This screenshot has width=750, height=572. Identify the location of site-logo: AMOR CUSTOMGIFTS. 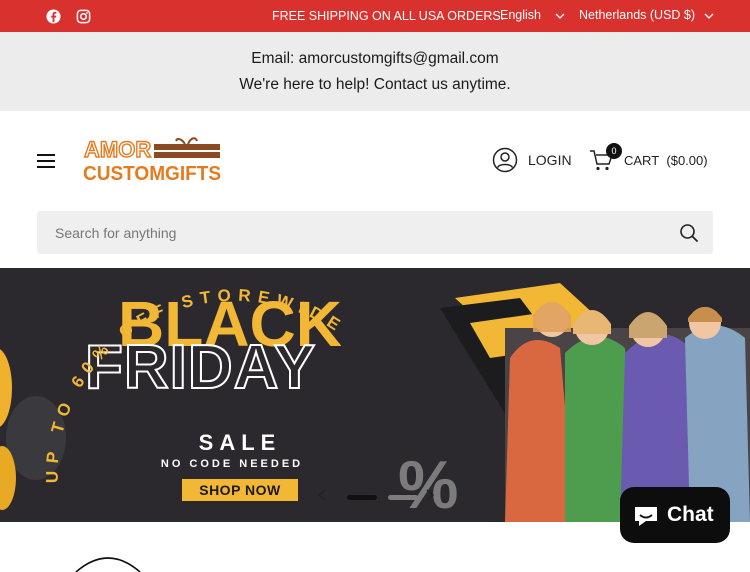
(153, 159).